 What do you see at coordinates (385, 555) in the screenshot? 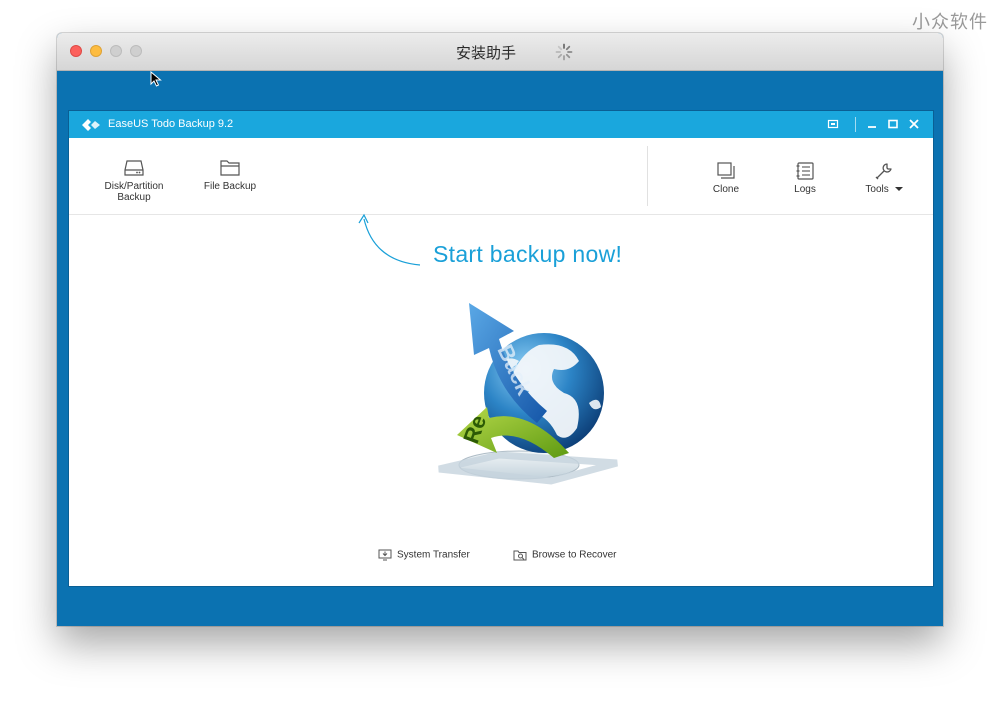
I see `monitor-transfer-icon` at bounding box center [385, 555].